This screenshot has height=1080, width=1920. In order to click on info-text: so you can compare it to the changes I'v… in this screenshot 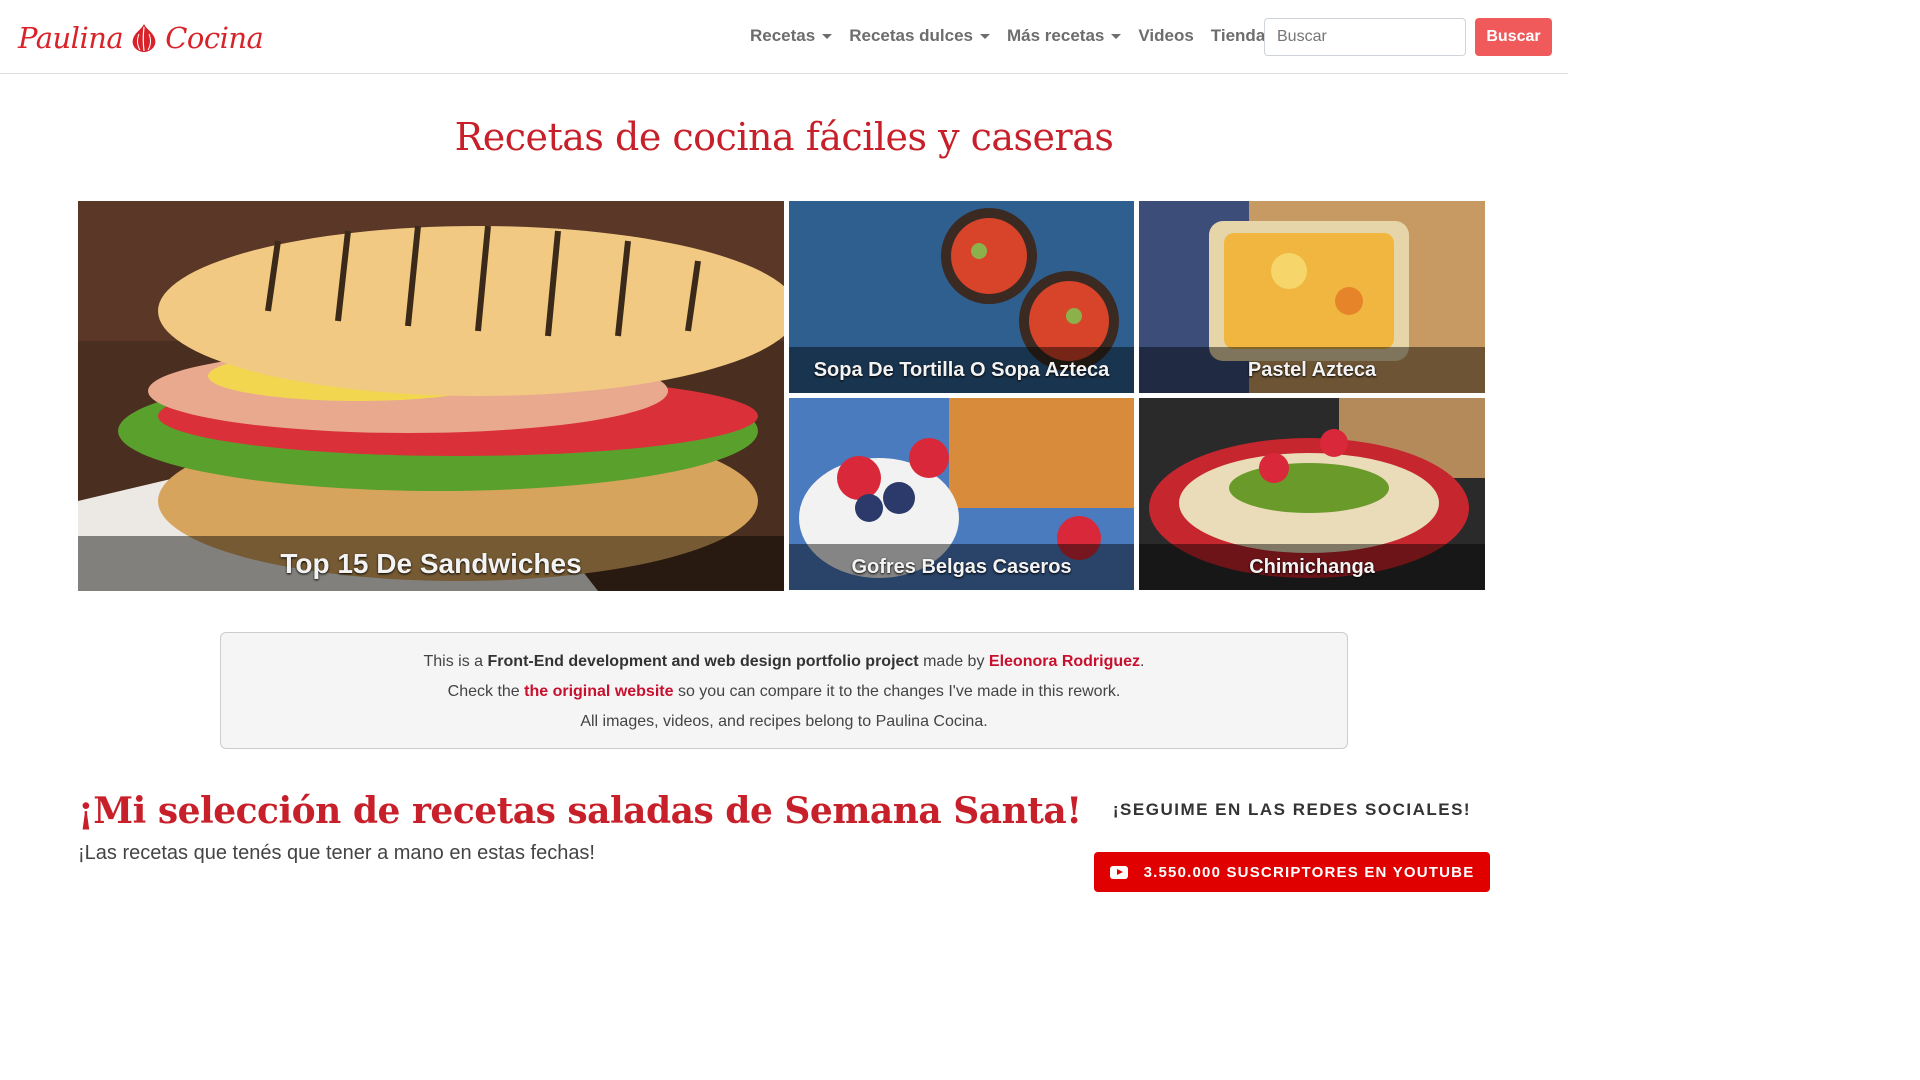, I will do `click(897, 691)`.